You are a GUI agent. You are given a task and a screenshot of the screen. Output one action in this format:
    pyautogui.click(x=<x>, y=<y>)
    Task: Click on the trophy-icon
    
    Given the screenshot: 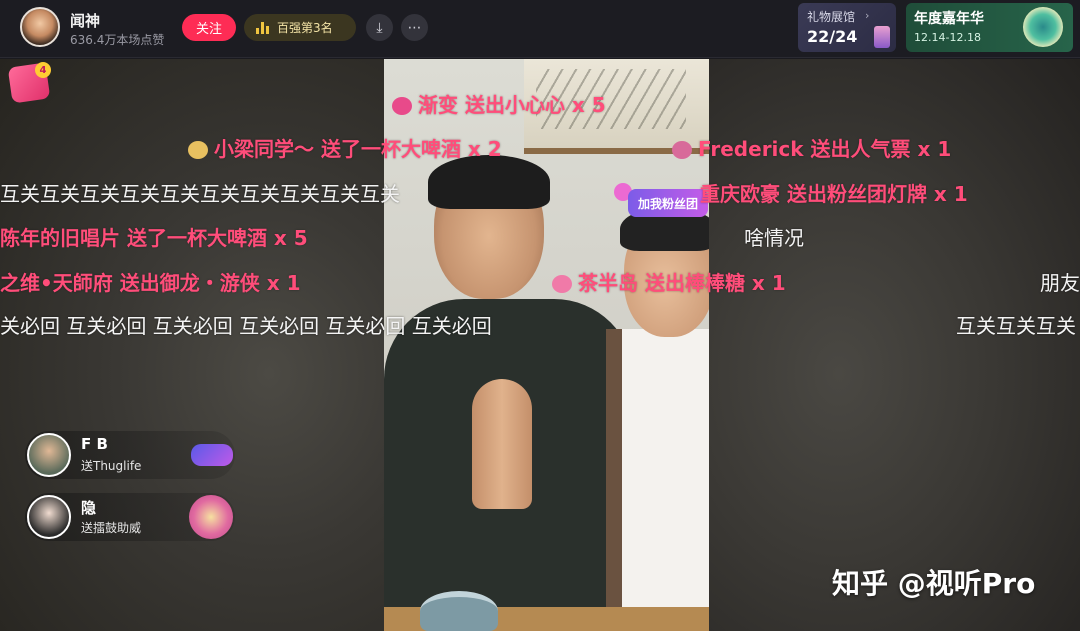 What is the action you would take?
    pyautogui.click(x=882, y=37)
    